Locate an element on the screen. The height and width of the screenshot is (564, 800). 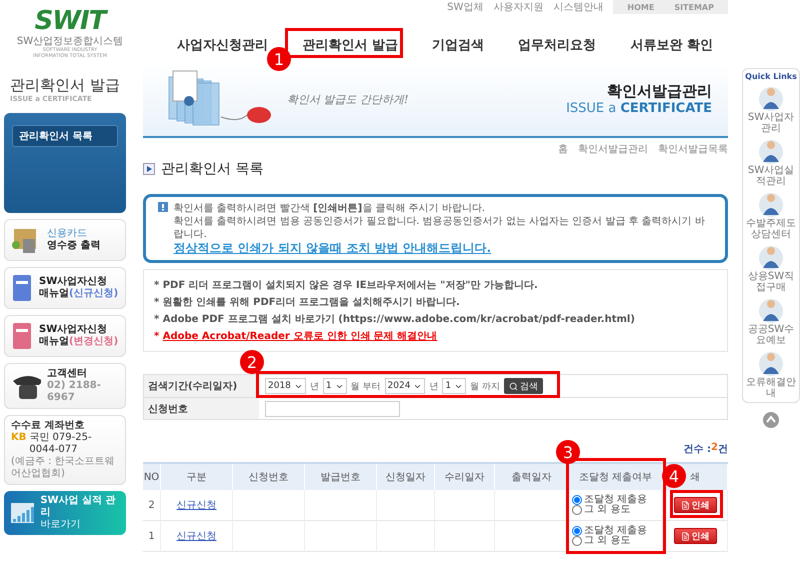
troubleshoot-link: Adobe Acrobat/Reader 오류로 인한 인쇄 문제 해결안내 is located at coordinates (300, 336).